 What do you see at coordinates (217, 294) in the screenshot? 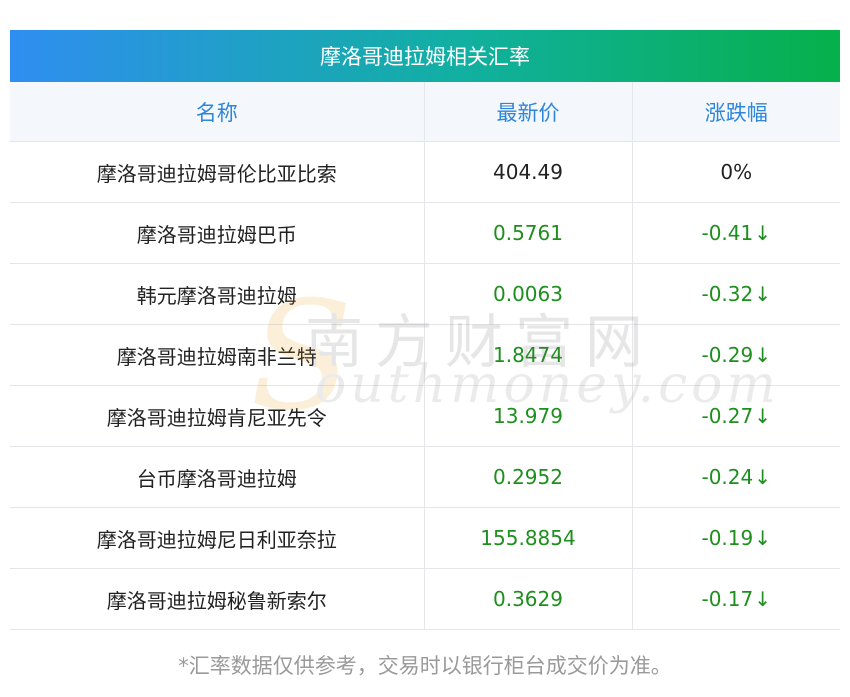
I see `currency-pair-name: 韩元摩洛哥迪拉姆` at bounding box center [217, 294].